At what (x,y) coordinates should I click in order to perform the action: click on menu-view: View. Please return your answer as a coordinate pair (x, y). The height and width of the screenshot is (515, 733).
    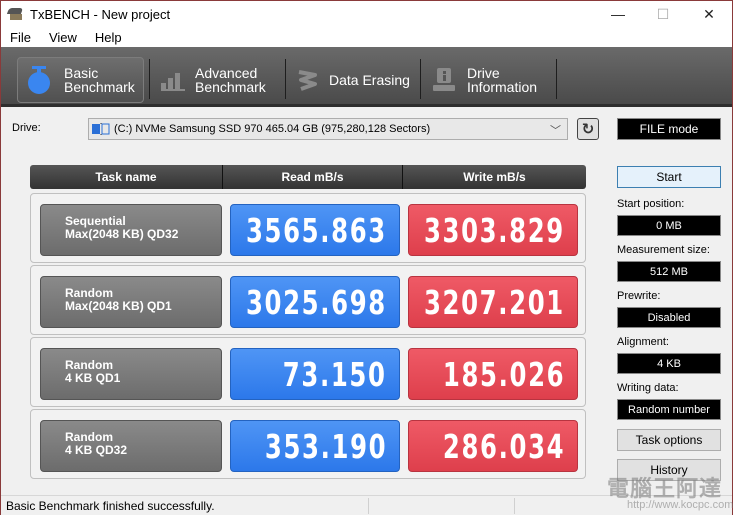
    Looking at the image, I should click on (63, 37).